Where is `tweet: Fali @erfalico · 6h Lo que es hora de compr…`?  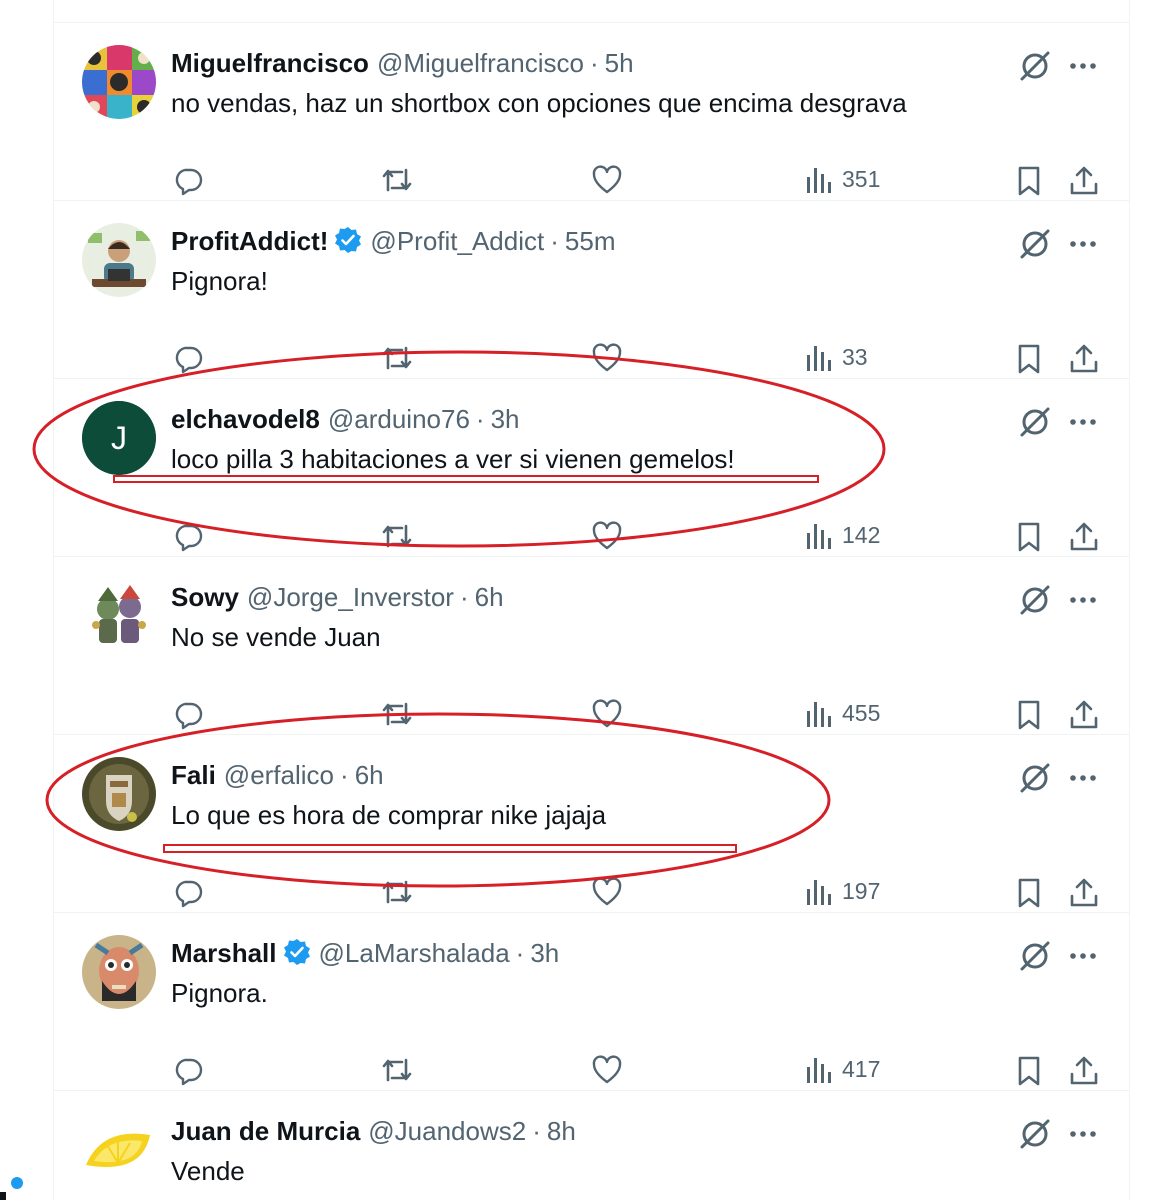
tweet: Fali @erfalico · 6h Lo que es hora de compr… is located at coordinates (591, 823).